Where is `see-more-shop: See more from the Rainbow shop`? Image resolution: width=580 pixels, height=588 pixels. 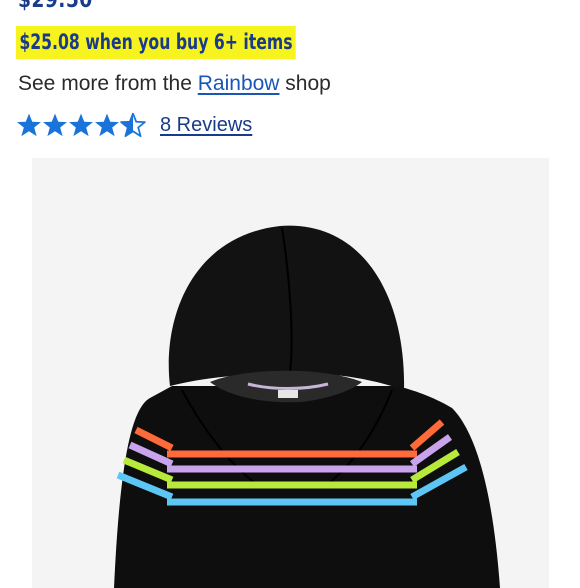
see-more-shop: See more from the Rainbow shop is located at coordinates (174, 84).